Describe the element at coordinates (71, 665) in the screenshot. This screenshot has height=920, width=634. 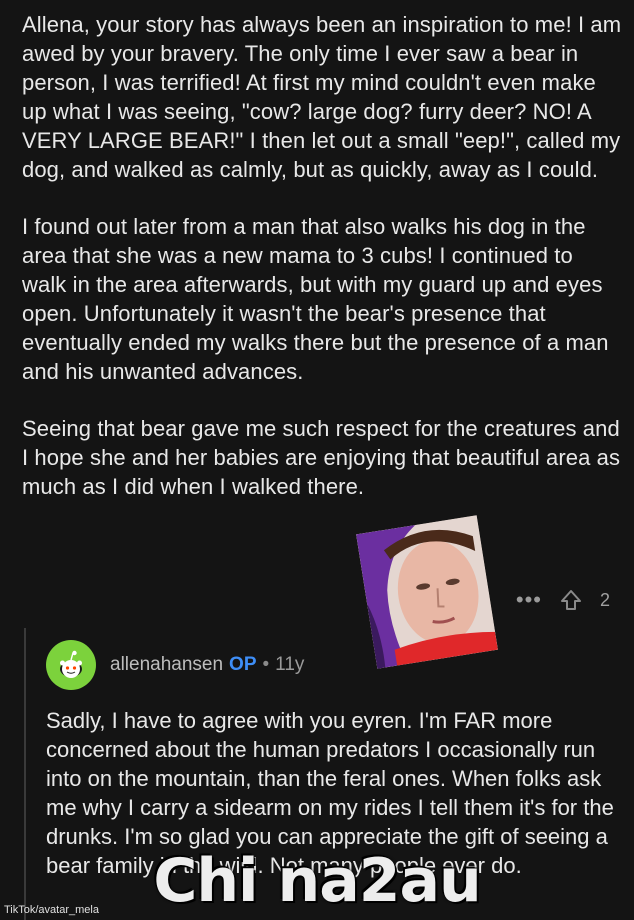
I see `reddit-snoo-avatar-icon` at that location.